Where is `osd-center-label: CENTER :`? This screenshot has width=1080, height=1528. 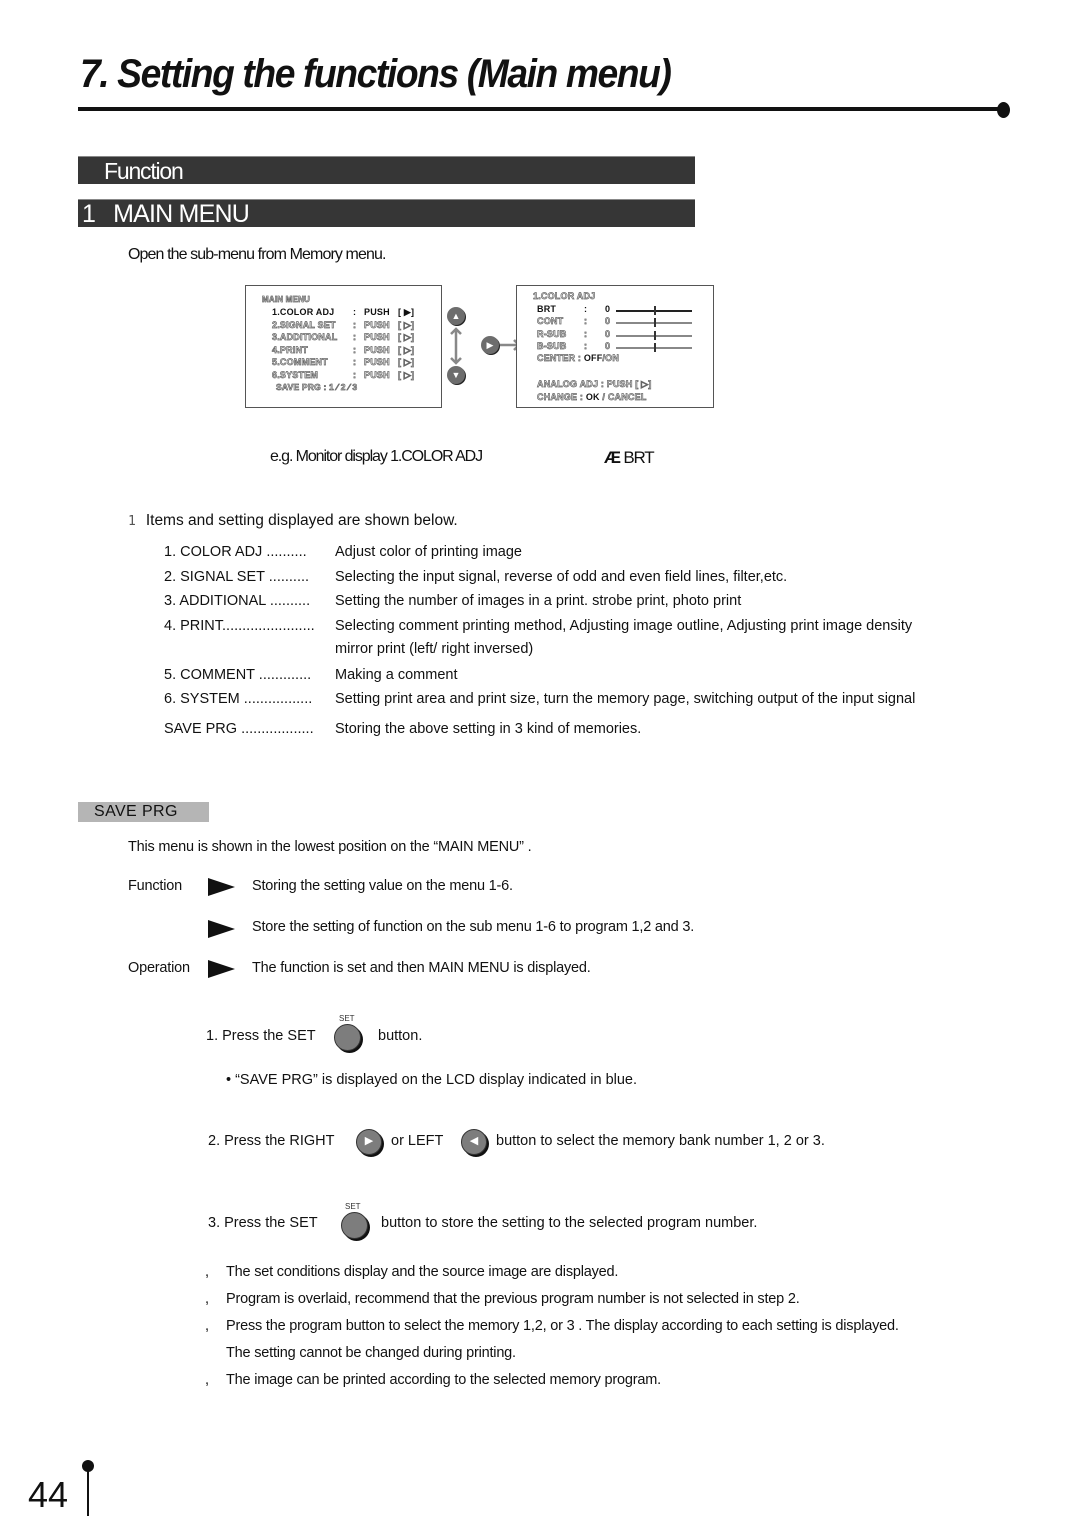 osd-center-label: CENTER : is located at coordinates (559, 358).